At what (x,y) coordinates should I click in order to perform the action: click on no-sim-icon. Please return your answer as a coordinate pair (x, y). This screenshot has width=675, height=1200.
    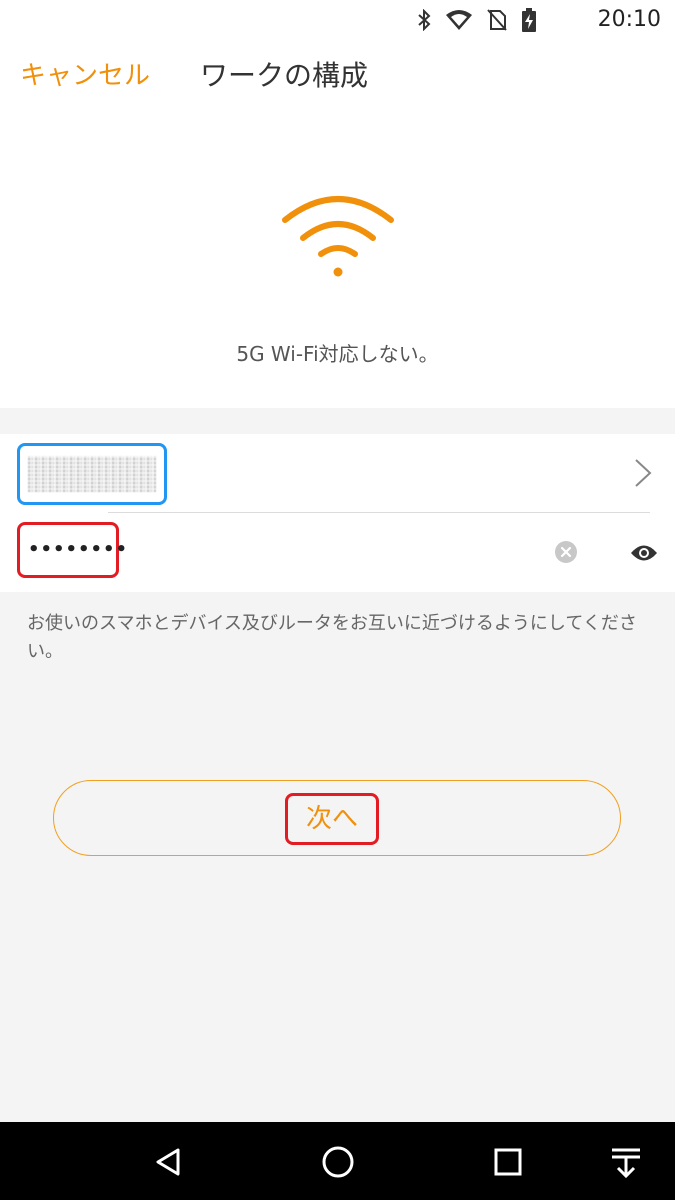
    Looking at the image, I should click on (497, 20).